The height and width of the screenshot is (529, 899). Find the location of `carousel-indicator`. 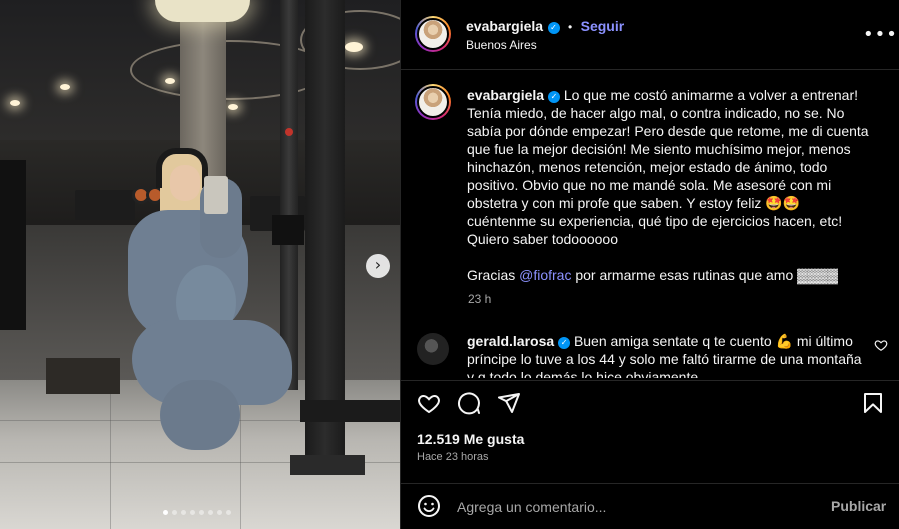

carousel-indicator is located at coordinates (197, 512).